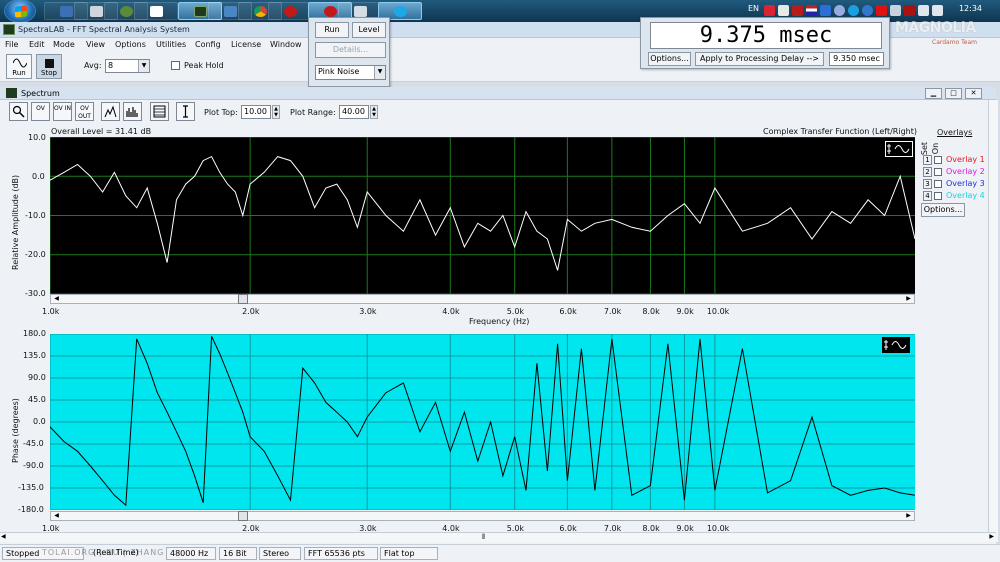  What do you see at coordinates (498, 537) in the screenshot?
I see `horizontal-scrollbar: ◀ ⦀ ▶` at bounding box center [498, 537].